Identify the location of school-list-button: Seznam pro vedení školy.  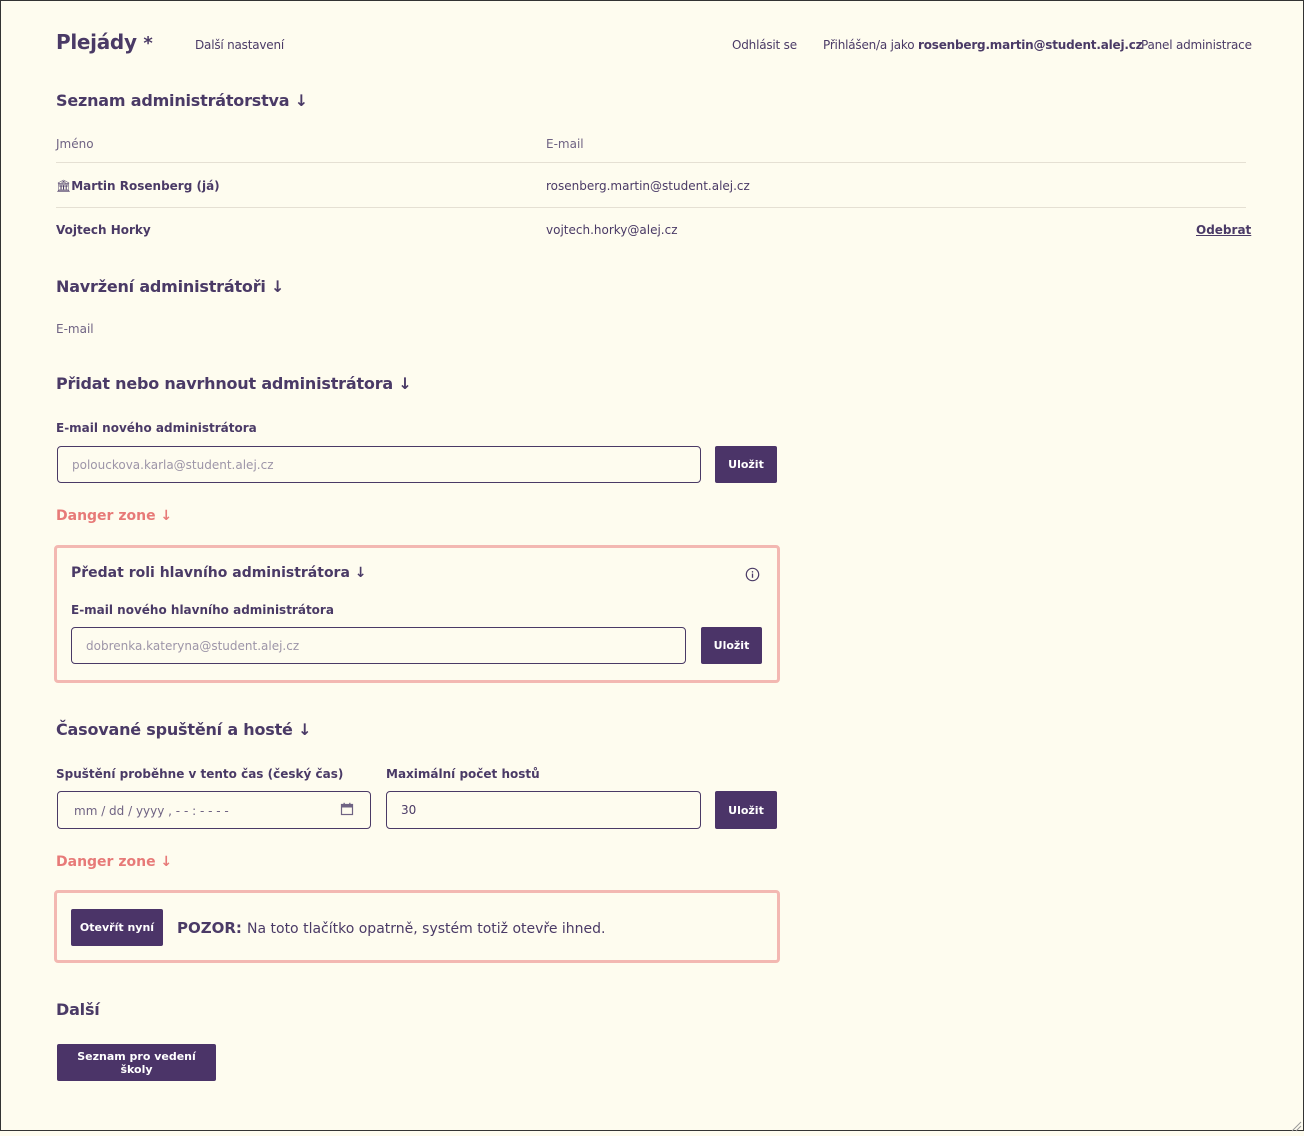
(136, 1062).